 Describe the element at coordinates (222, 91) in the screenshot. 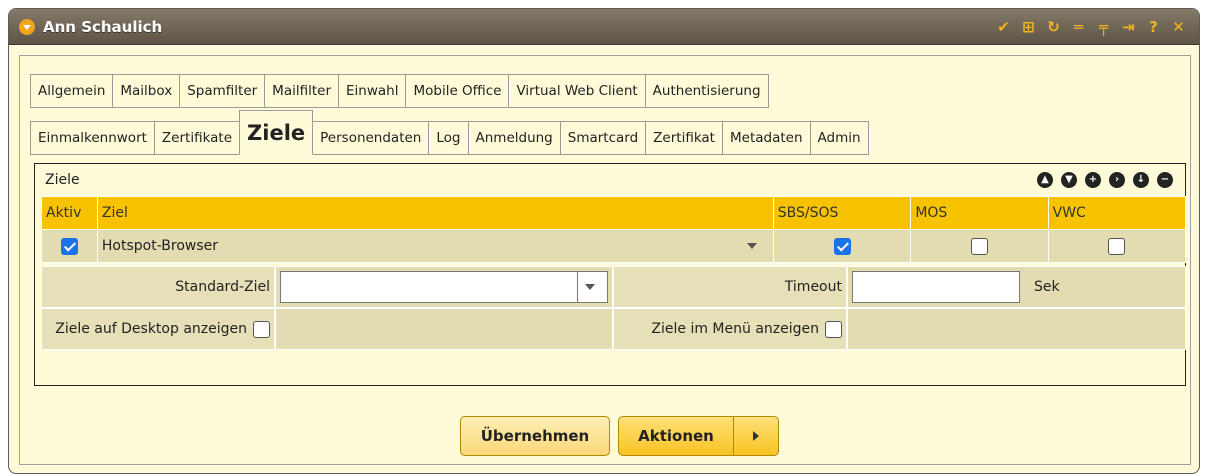

I see `tab-spamfilter: Spamfilter` at that location.